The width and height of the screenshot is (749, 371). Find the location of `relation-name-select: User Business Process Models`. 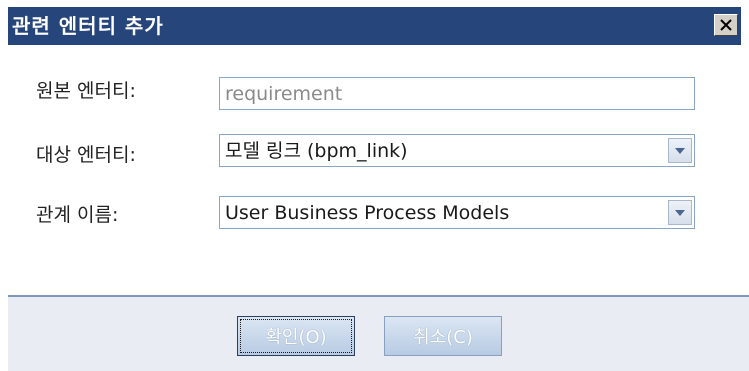

relation-name-select: User Business Process Models is located at coordinates (457, 212).